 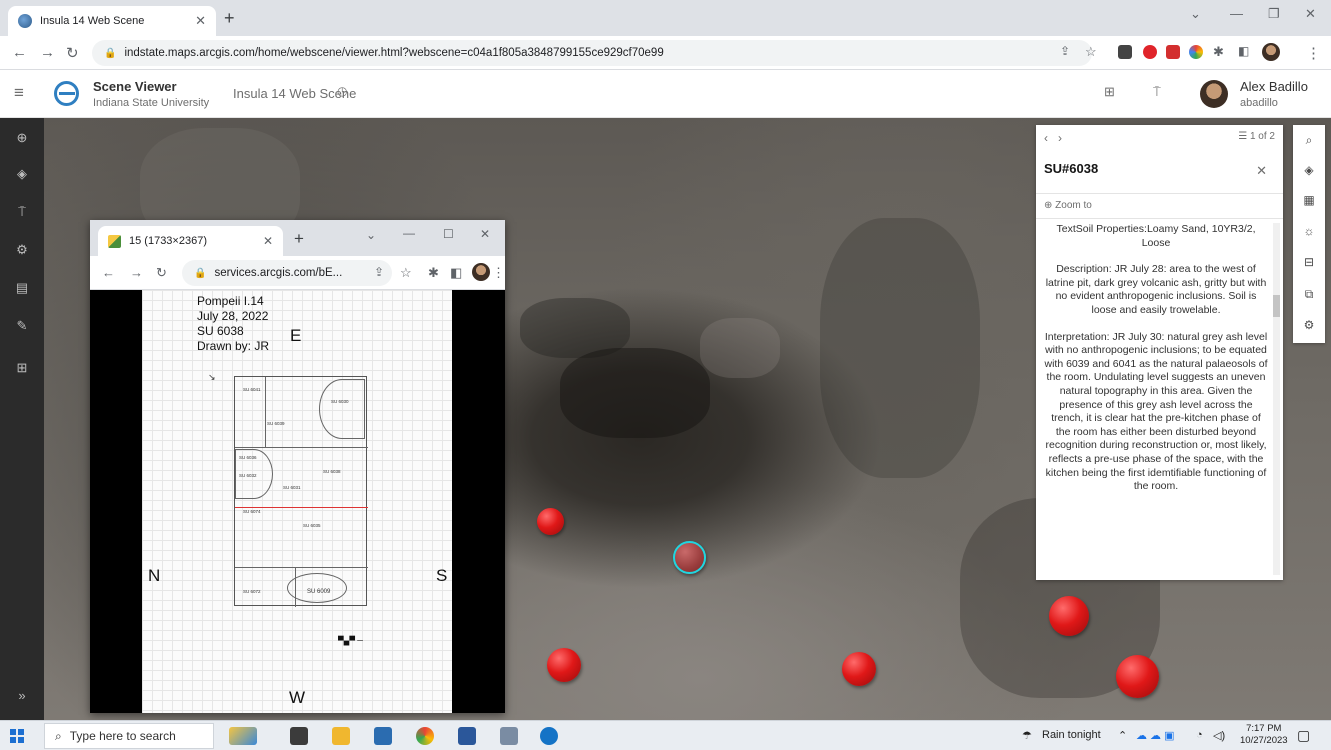 What do you see at coordinates (448, 234) in the screenshot?
I see `image-restore-icon: ☐` at bounding box center [448, 234].